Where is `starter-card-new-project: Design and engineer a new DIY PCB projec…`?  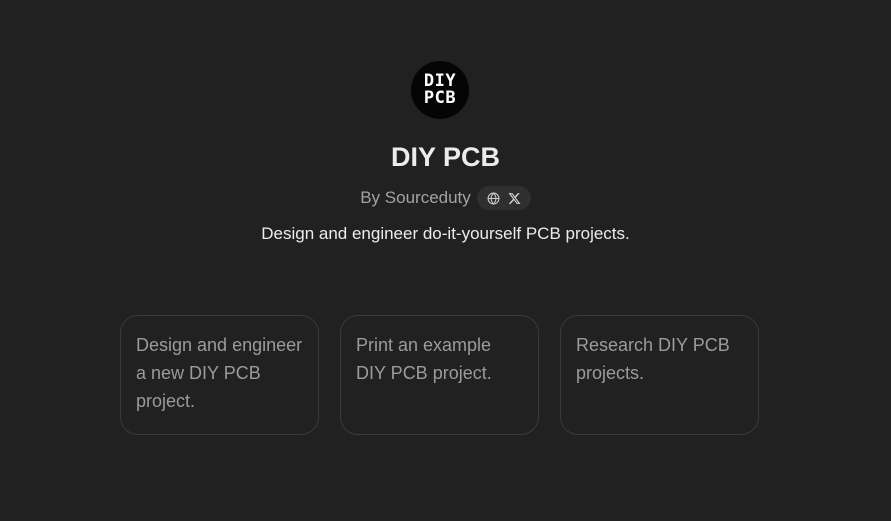
starter-card-new-project: Design and engineer a new DIY PCB projec… is located at coordinates (219, 375).